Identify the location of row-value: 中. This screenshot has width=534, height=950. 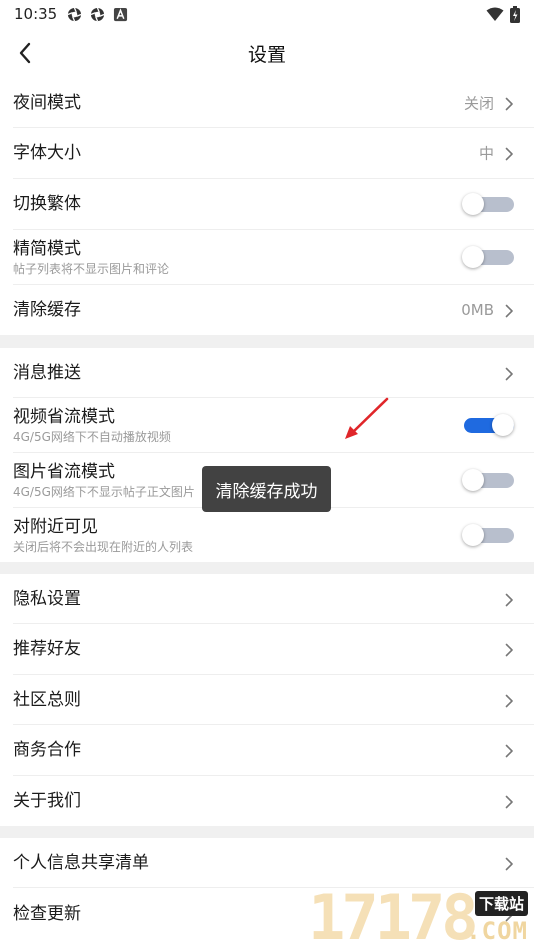
(486, 153).